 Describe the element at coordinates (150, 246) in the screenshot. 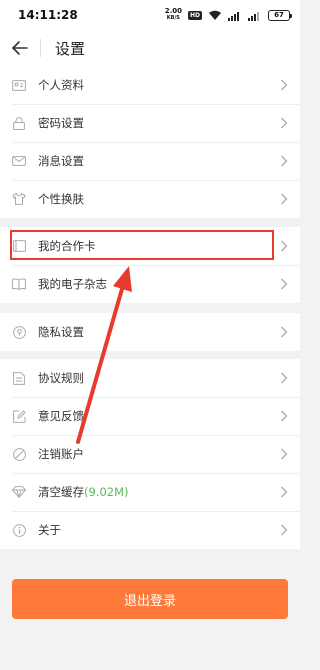

I see `settings-item-partner-card: 我的合作卡` at that location.